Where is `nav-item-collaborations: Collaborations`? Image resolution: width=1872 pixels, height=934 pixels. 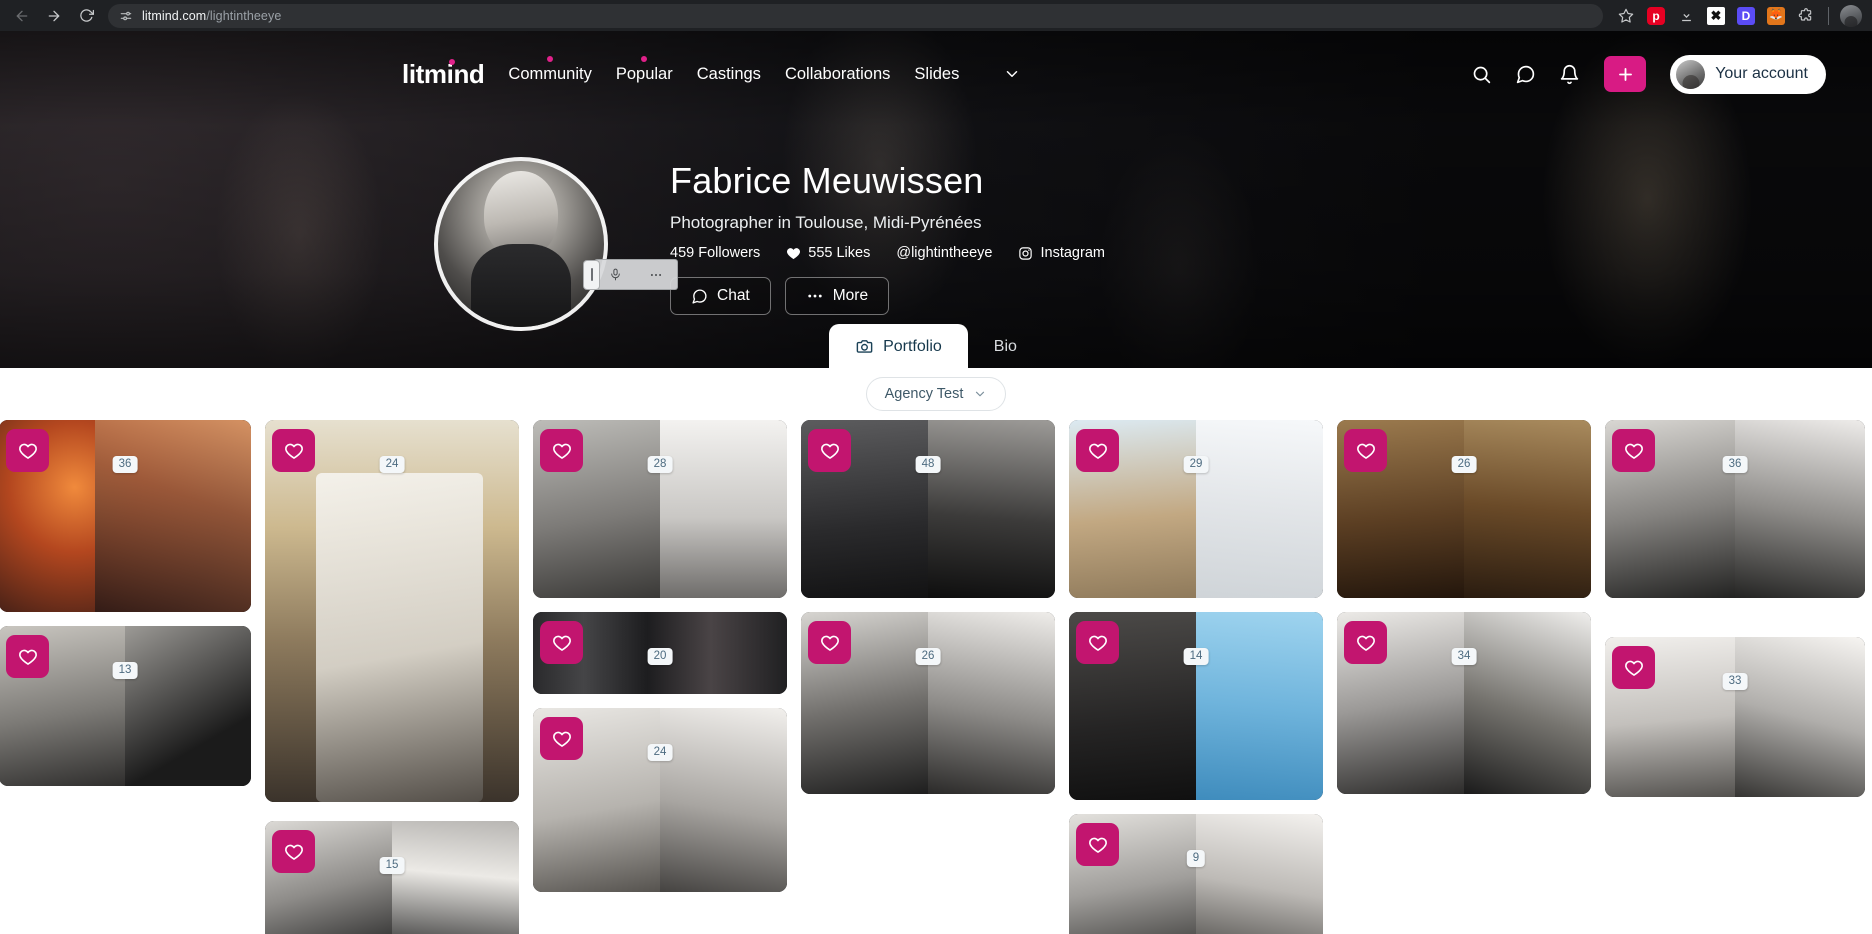
nav-item-collaborations: Collaborations is located at coordinates (837, 74).